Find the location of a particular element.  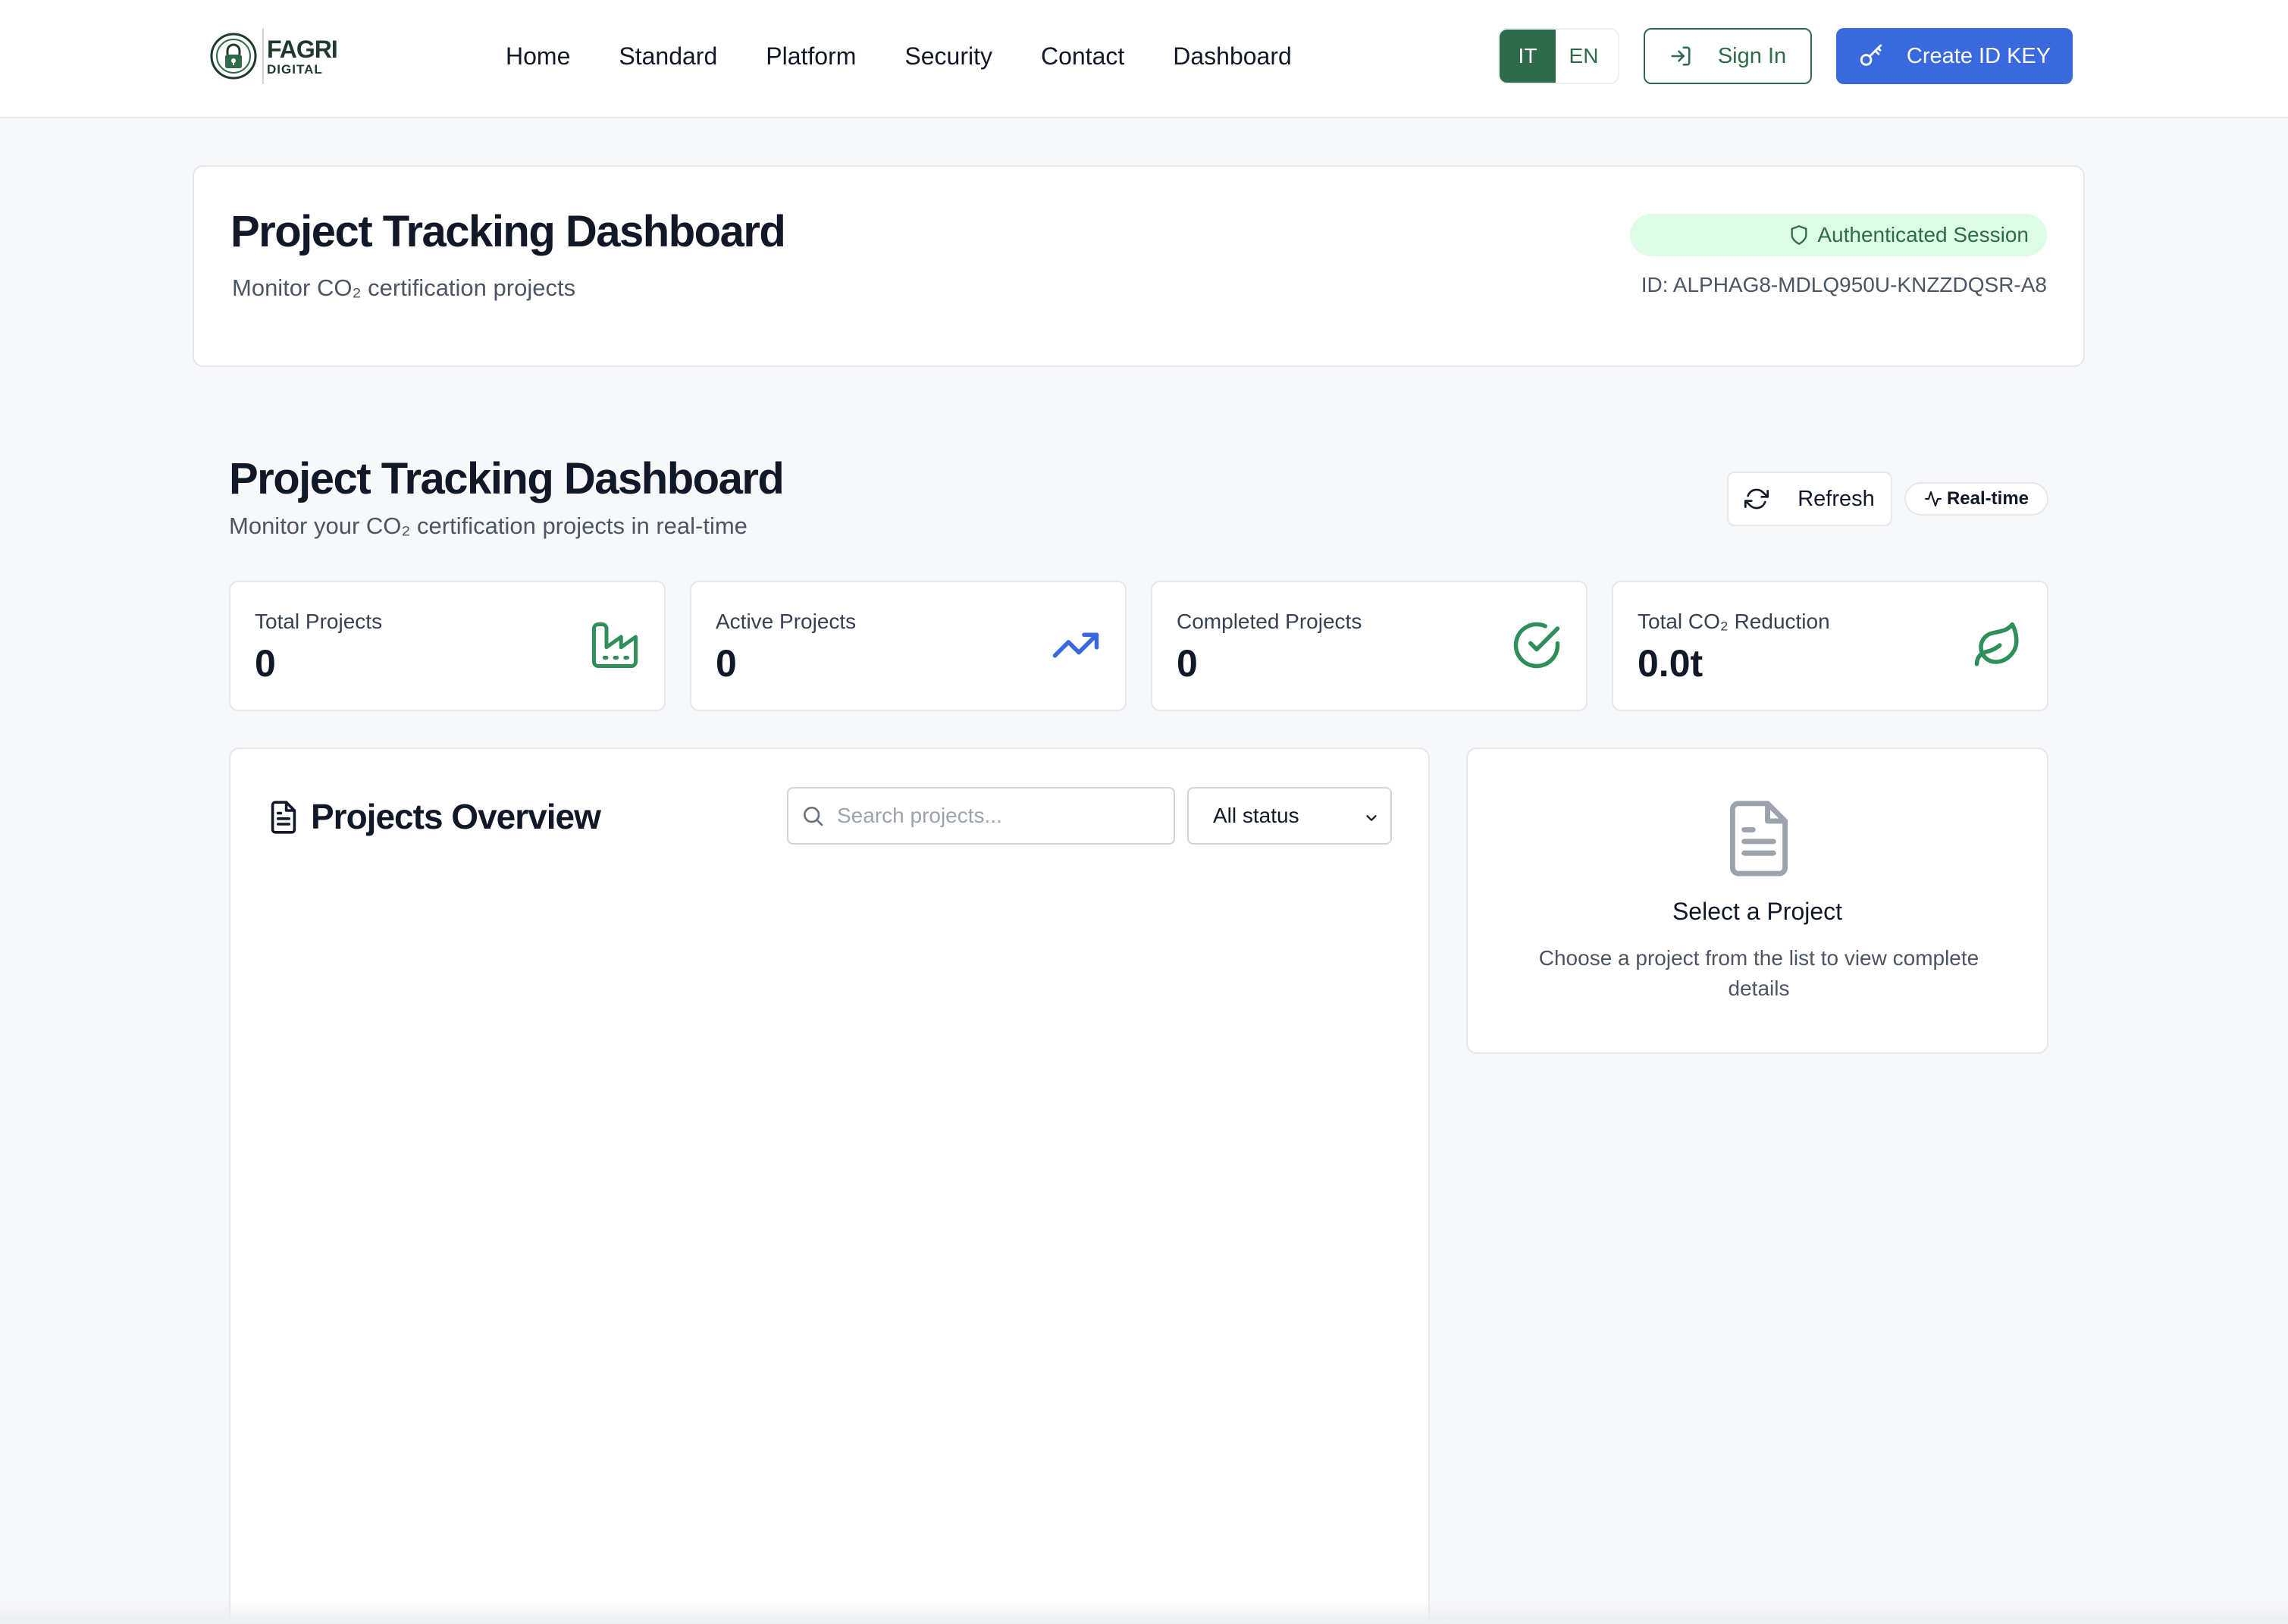

brand-wordmark: FAGRI DIGITAL is located at coordinates (302, 56).